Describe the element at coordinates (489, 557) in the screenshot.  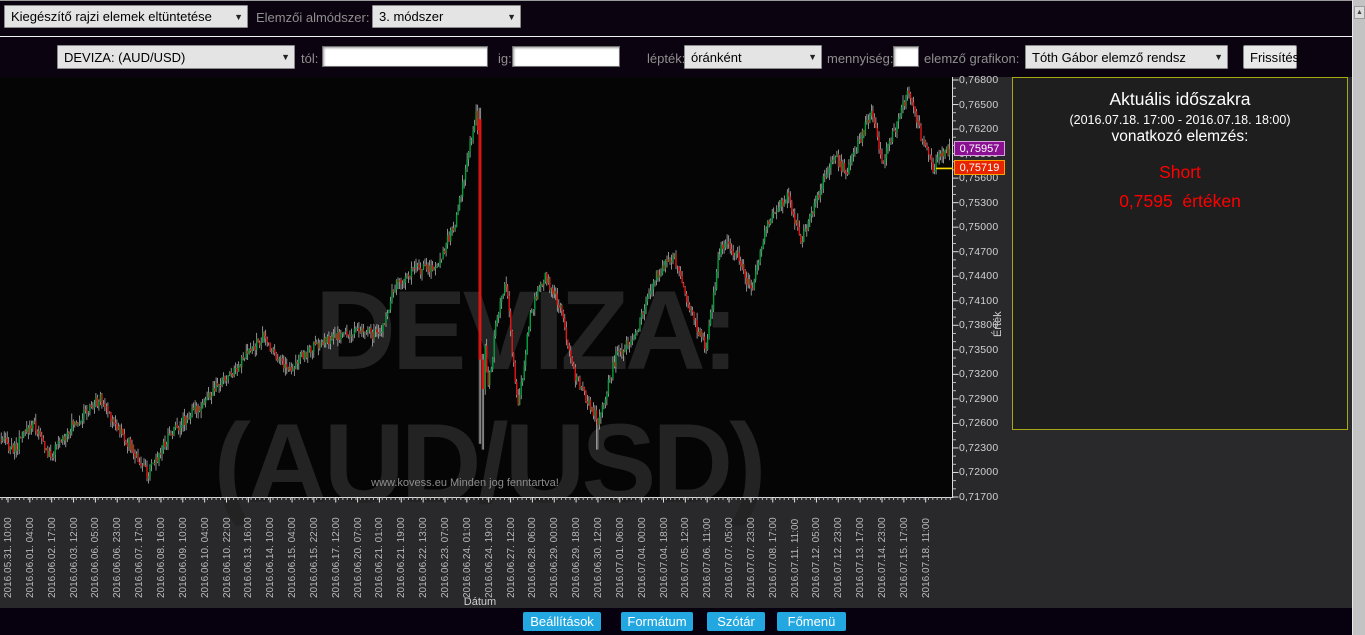
I see `x-tick-label: 2016.06.24. 19:00` at that location.